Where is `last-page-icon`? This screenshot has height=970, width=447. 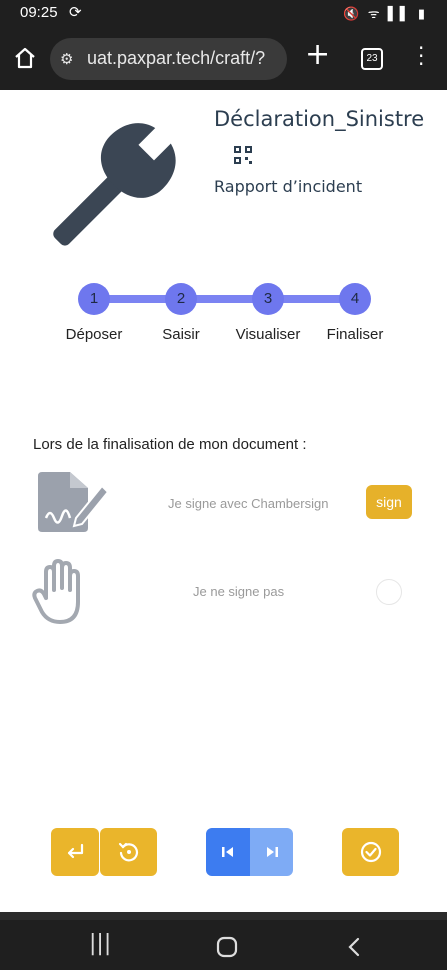
last-page-icon is located at coordinates (272, 852).